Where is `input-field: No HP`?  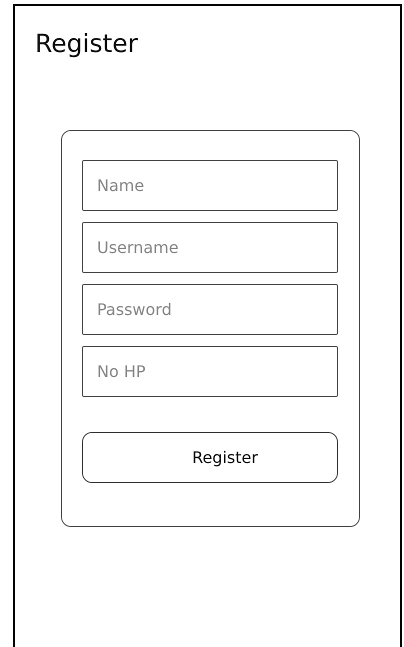 input-field: No HP is located at coordinates (210, 371).